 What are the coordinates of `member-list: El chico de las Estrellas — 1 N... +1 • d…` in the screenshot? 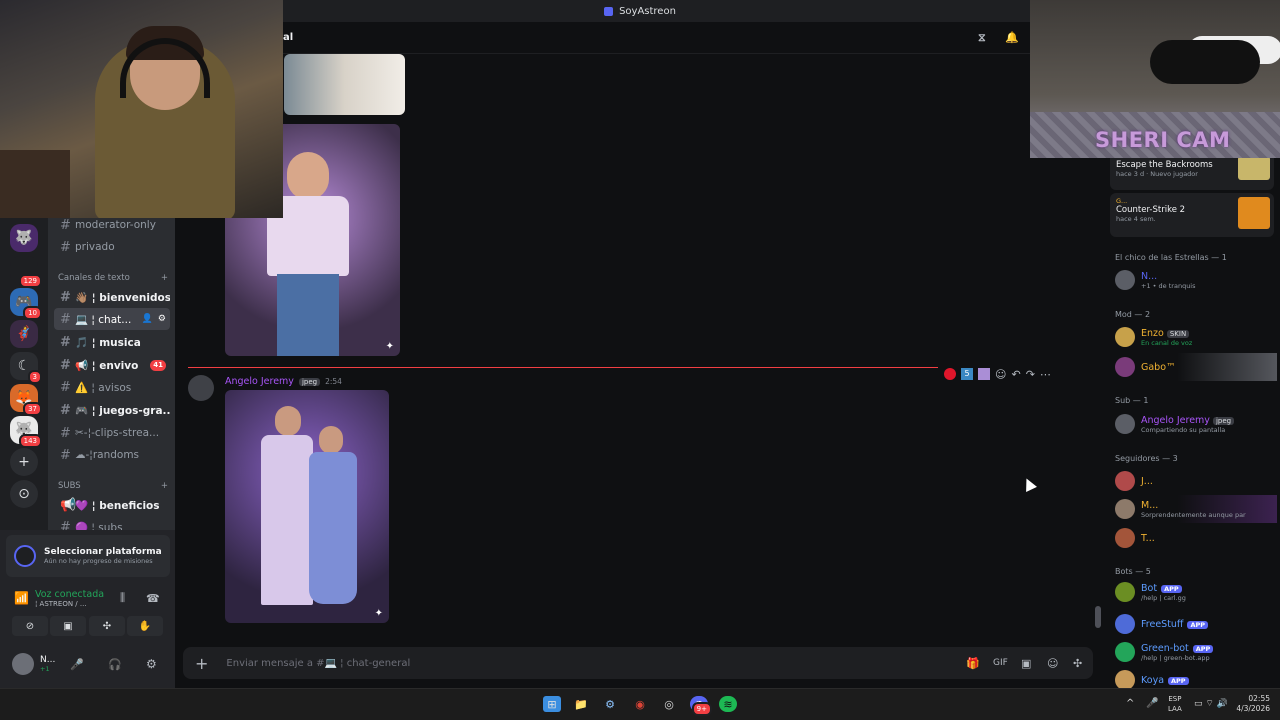 It's located at (1191, 424).